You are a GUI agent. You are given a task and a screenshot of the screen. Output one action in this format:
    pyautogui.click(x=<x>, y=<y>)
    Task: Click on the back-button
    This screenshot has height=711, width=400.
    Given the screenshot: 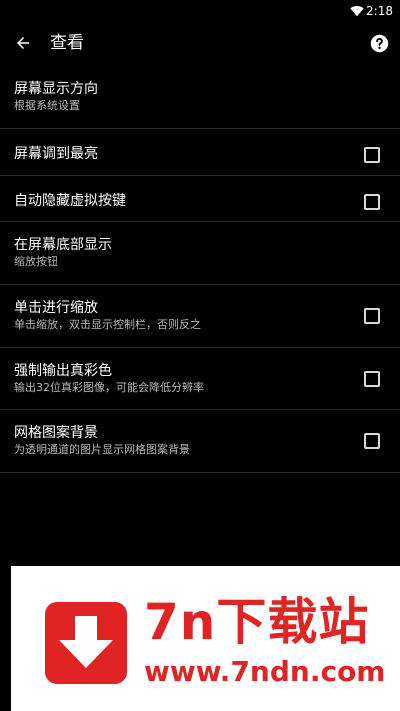 What is the action you would take?
    pyautogui.click(x=23, y=43)
    